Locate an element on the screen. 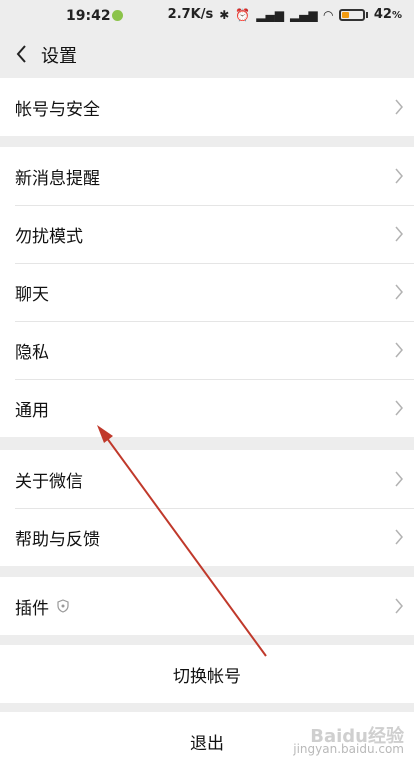 The image size is (414, 762). status-time: 19:42 is located at coordinates (88, 16).